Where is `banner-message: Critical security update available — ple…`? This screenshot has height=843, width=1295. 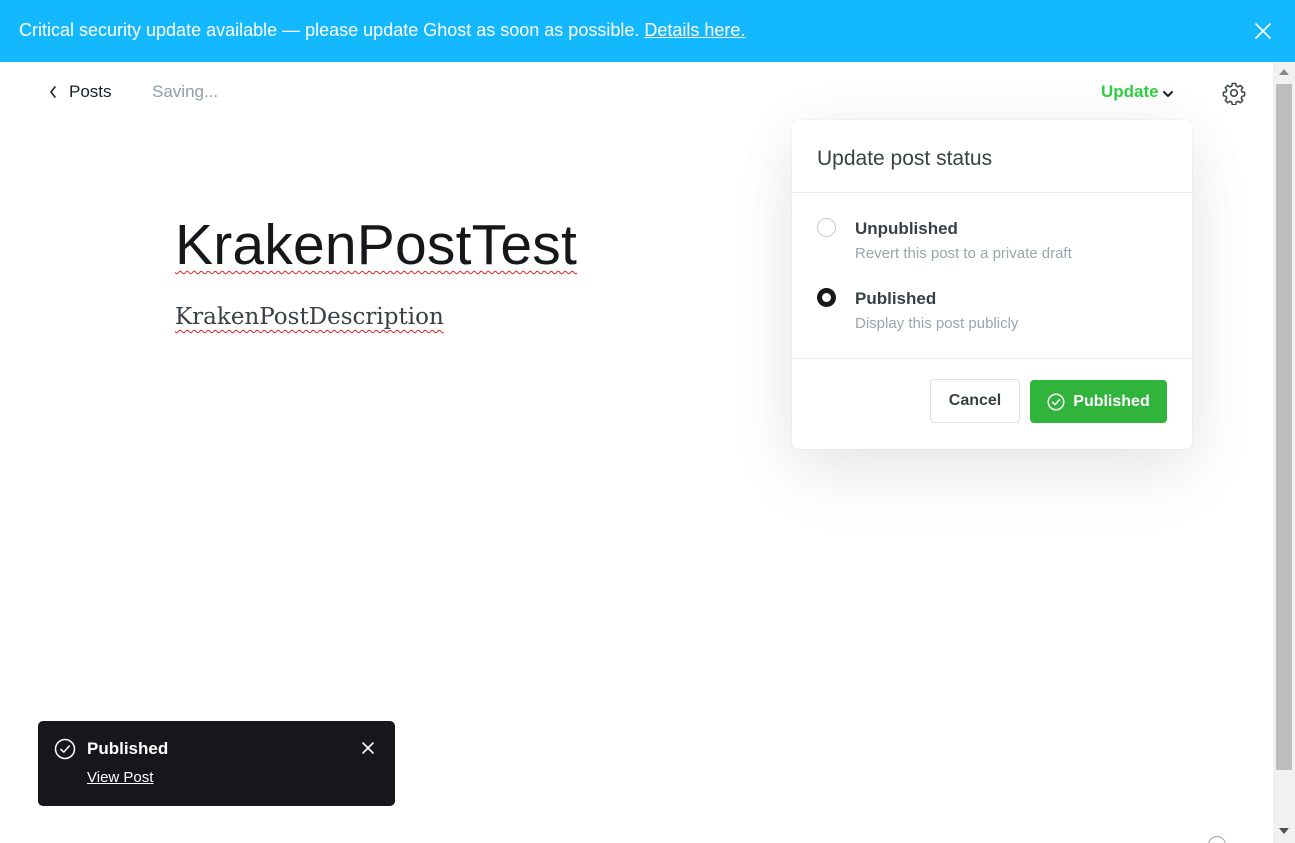 banner-message: Critical security update available — ple… is located at coordinates (329, 30).